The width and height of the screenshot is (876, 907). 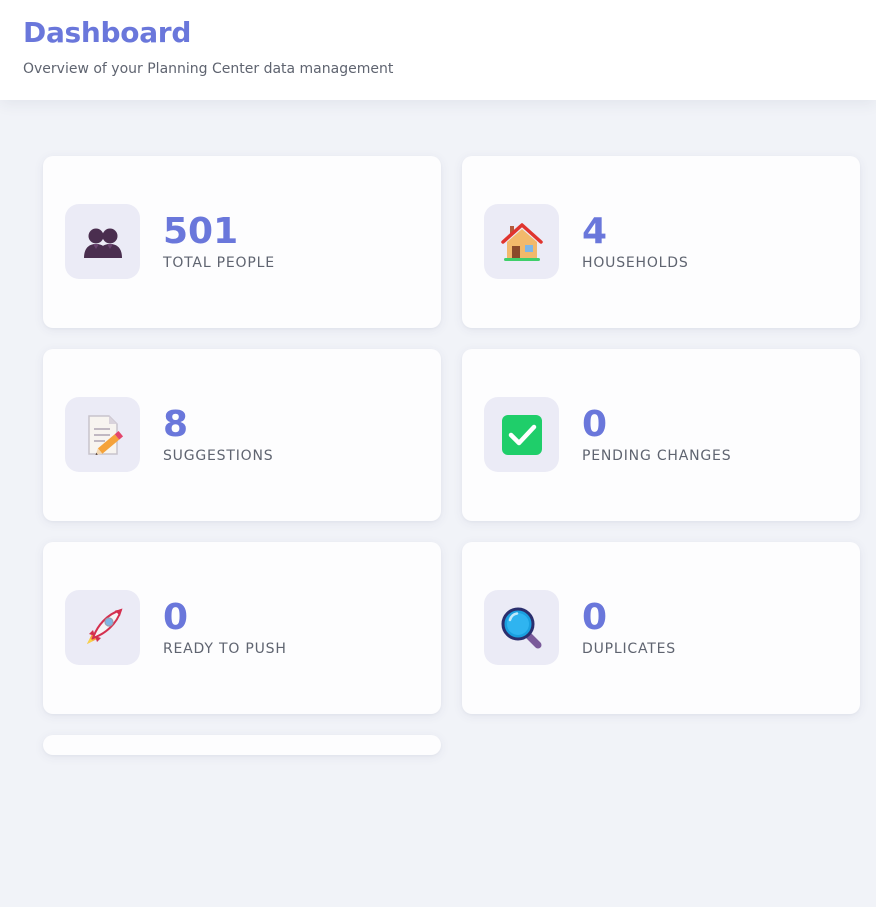 What do you see at coordinates (201, 231) in the screenshot?
I see `stat-value: 501` at bounding box center [201, 231].